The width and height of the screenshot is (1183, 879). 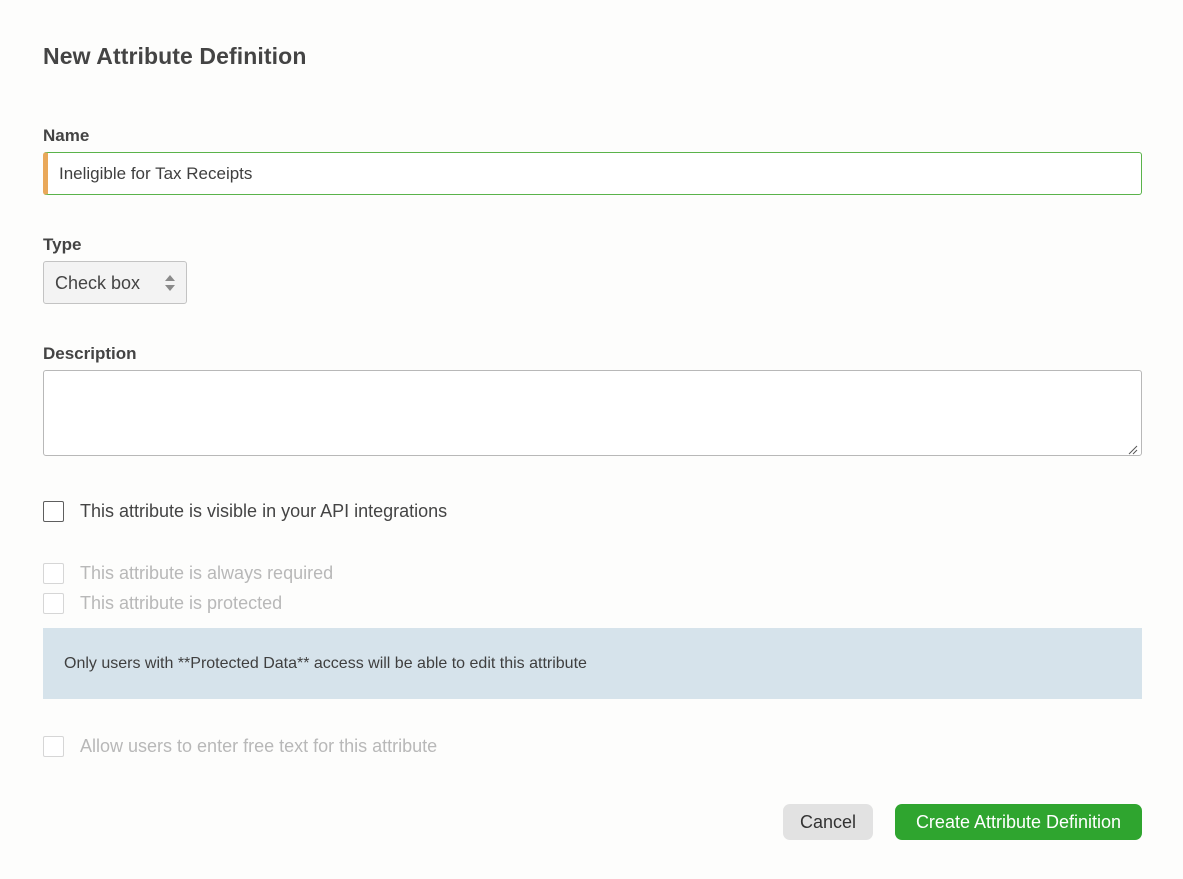 What do you see at coordinates (207, 572) in the screenshot?
I see `always-required-label: This attribute is always required` at bounding box center [207, 572].